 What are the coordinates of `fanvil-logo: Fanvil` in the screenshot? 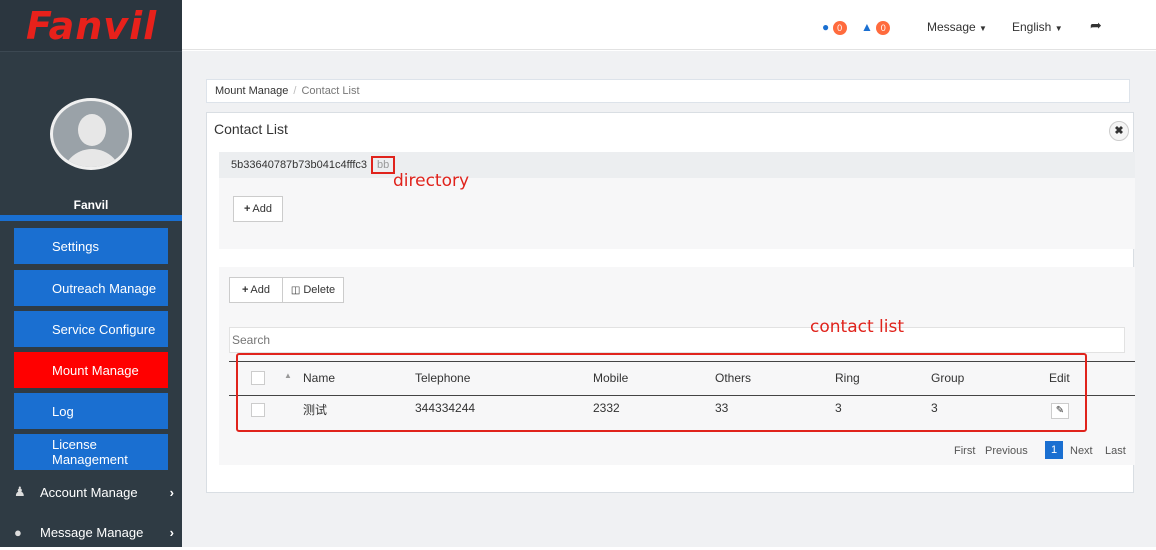 It's located at (92, 25).